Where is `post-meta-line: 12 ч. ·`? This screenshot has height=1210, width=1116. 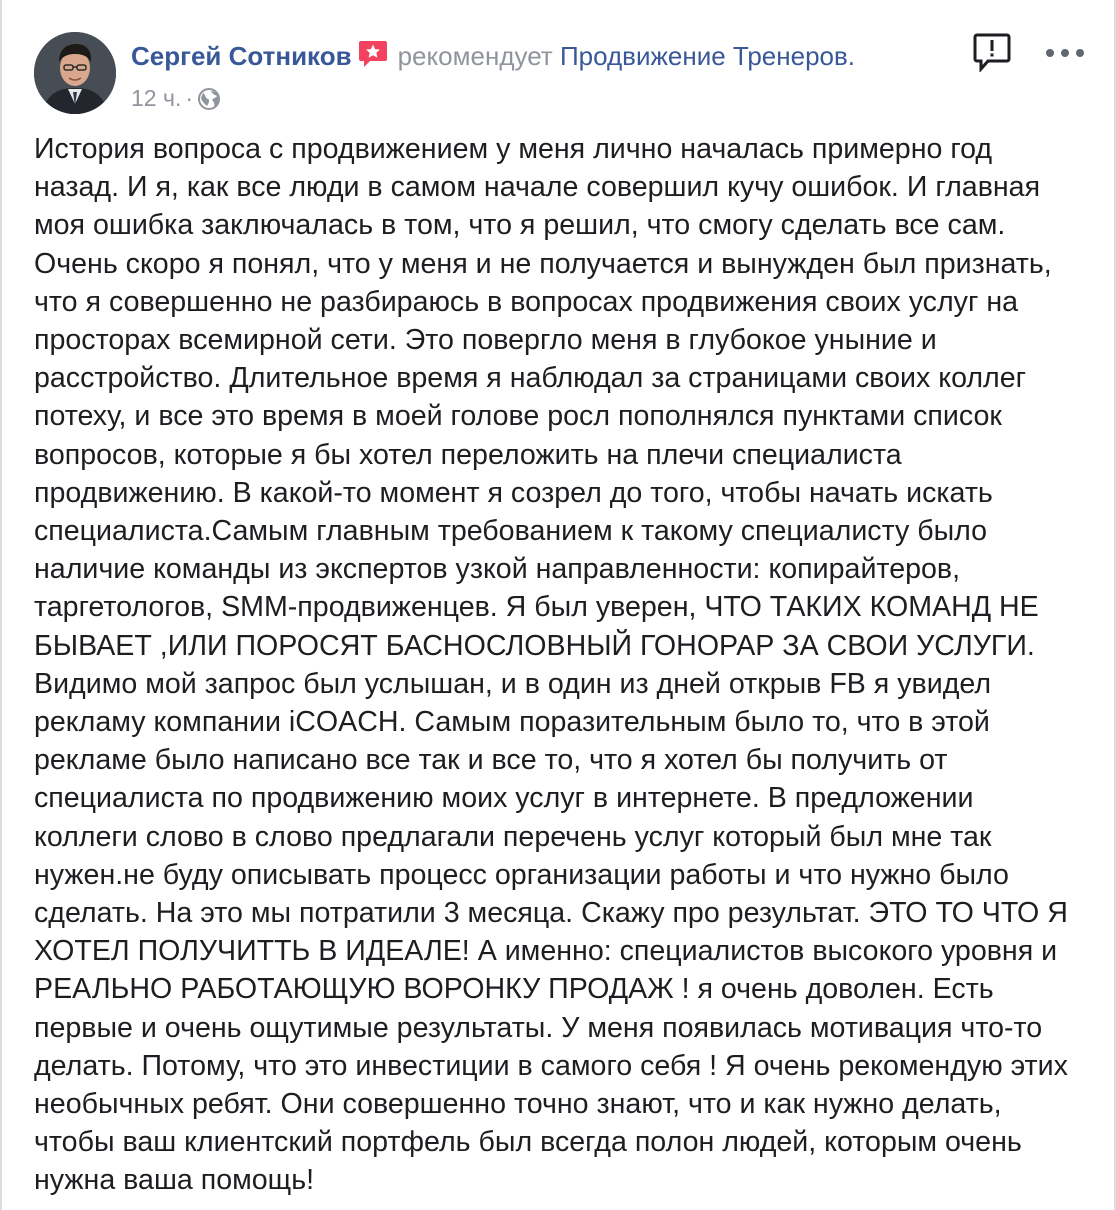
post-meta-line: 12 ч. · is located at coordinates (493, 100).